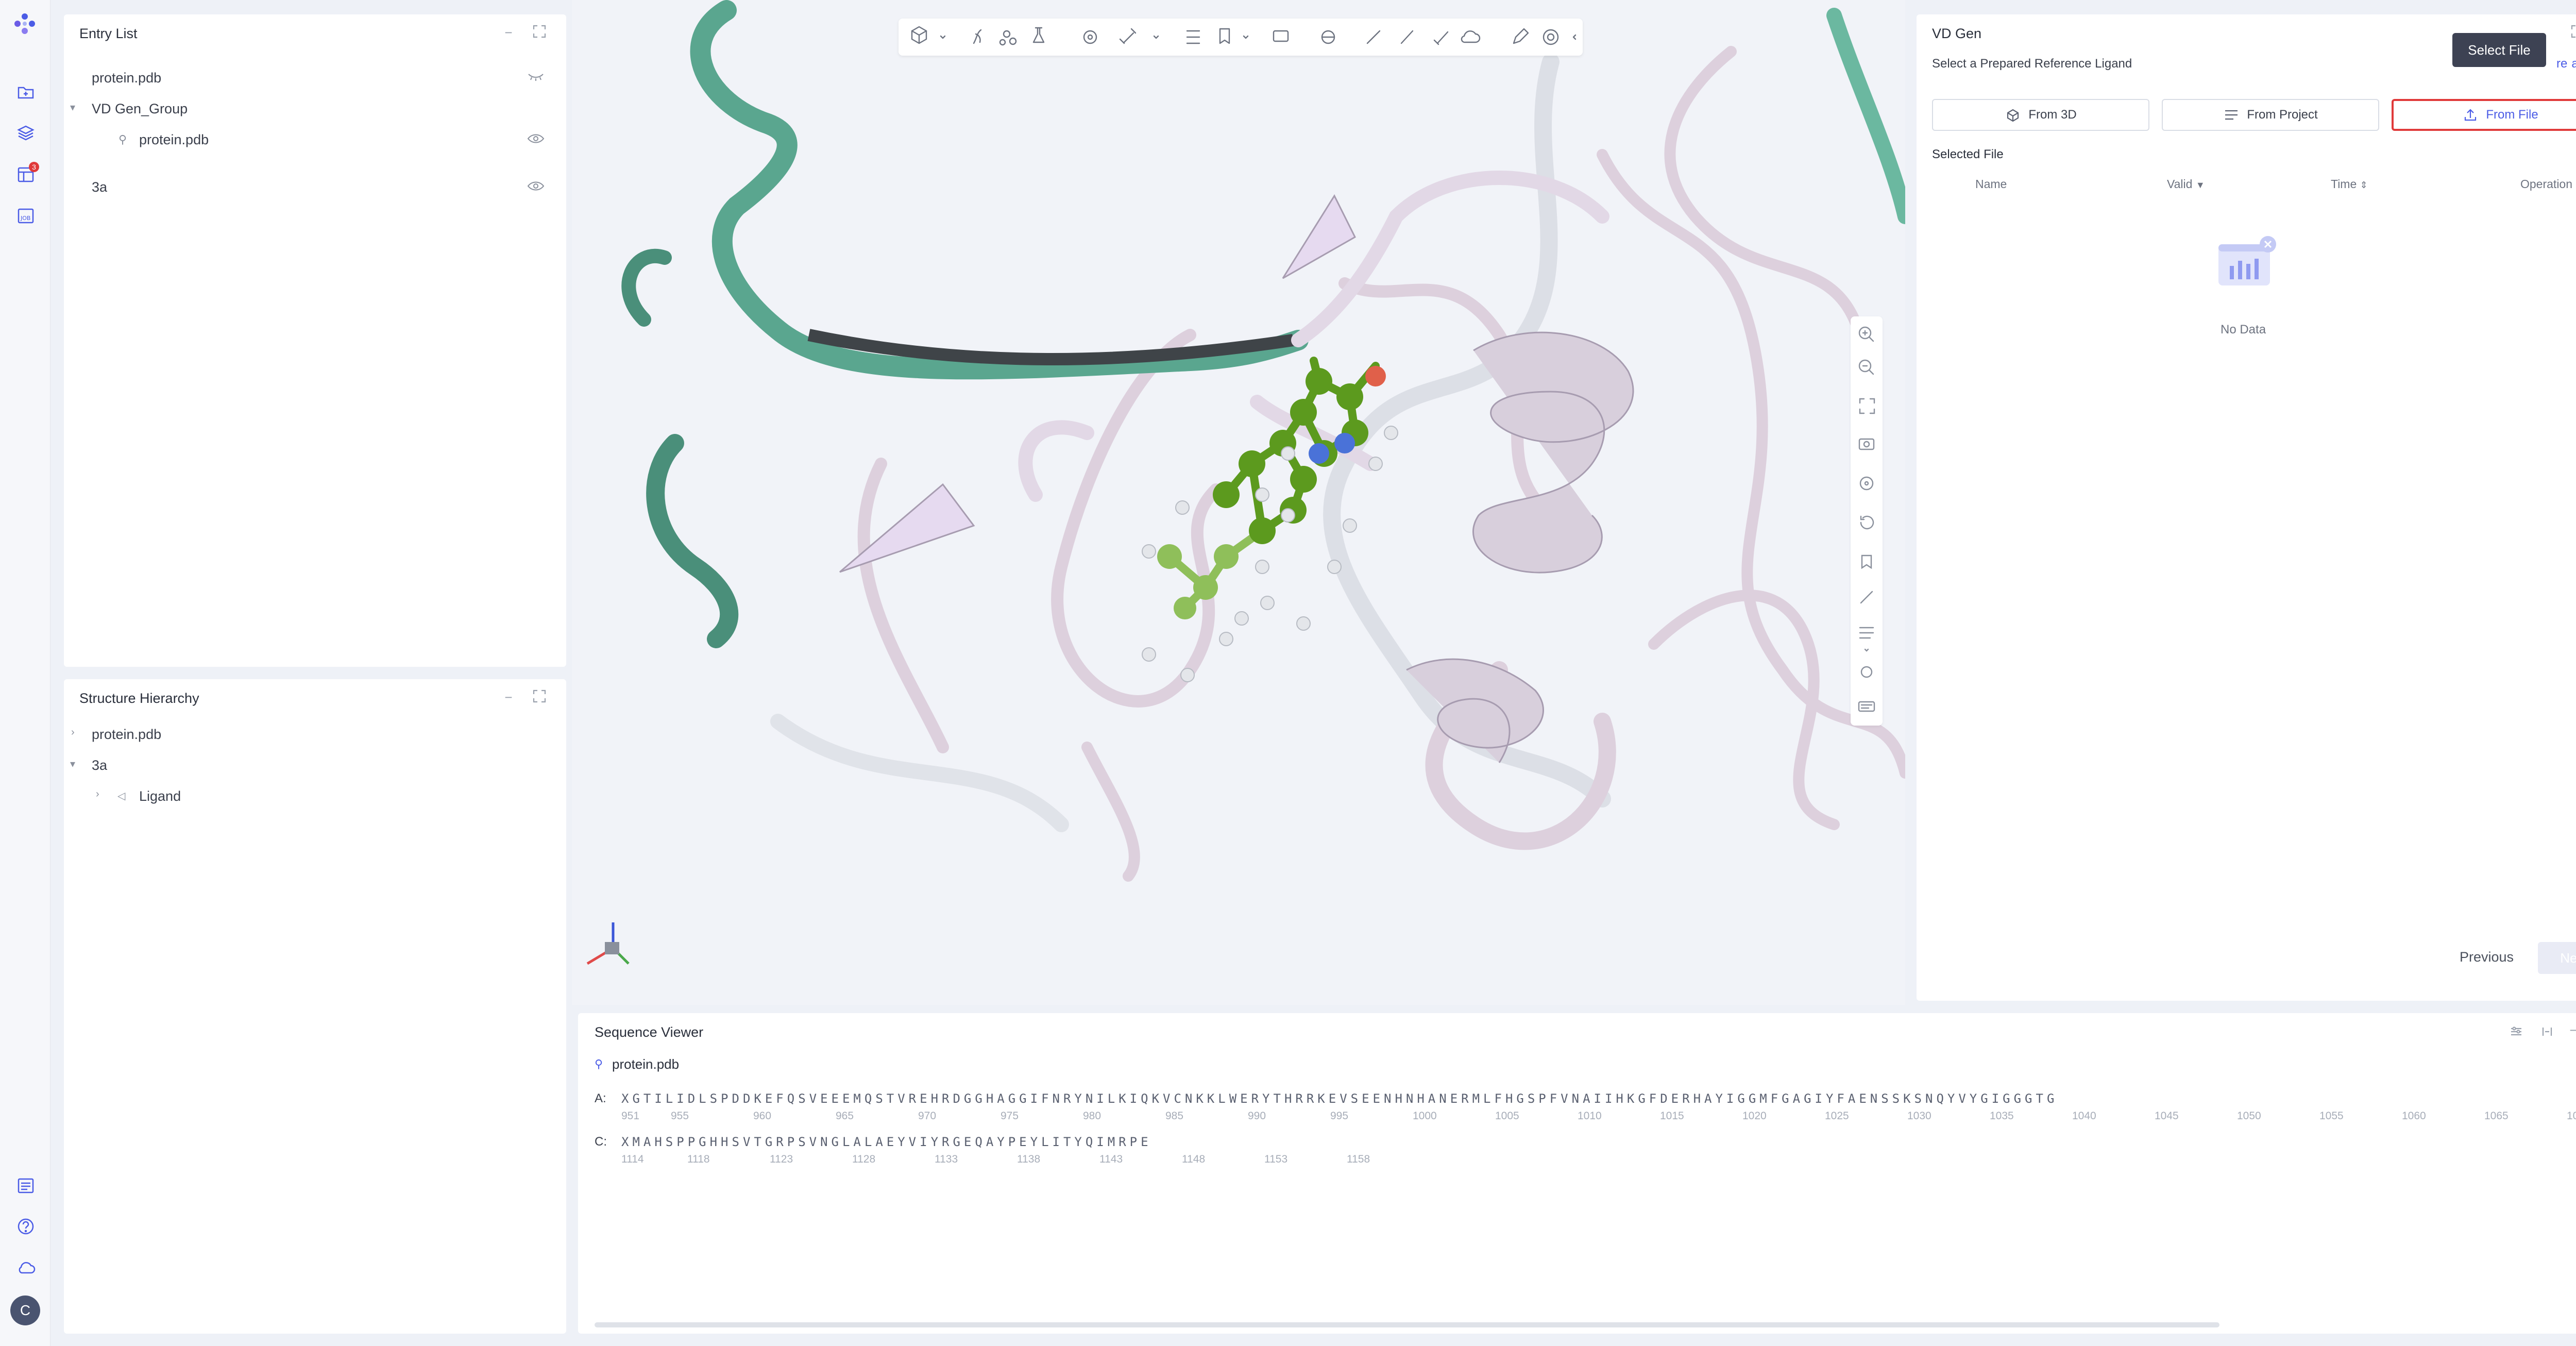 The width and height of the screenshot is (2576, 1346). I want to click on settings-icon, so click(1551, 37).